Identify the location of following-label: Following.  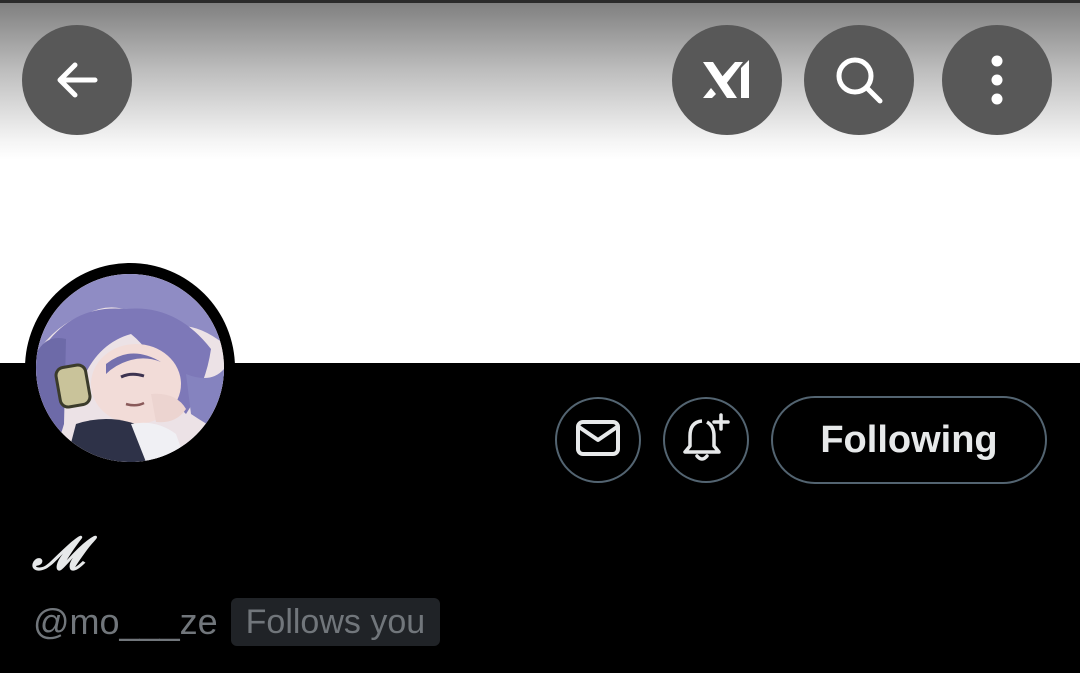
(909, 439).